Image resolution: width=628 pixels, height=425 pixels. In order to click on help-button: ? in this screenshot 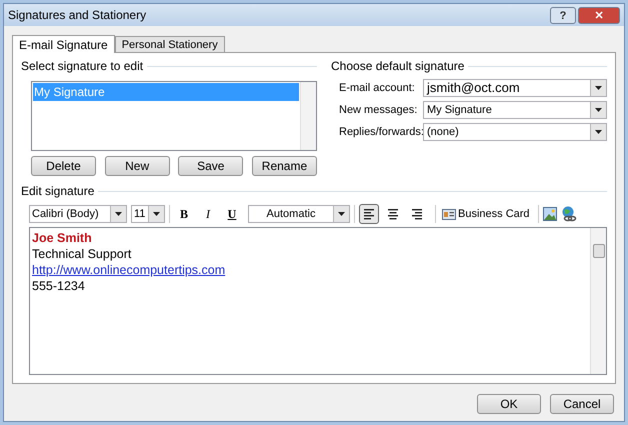, I will do `click(563, 15)`.